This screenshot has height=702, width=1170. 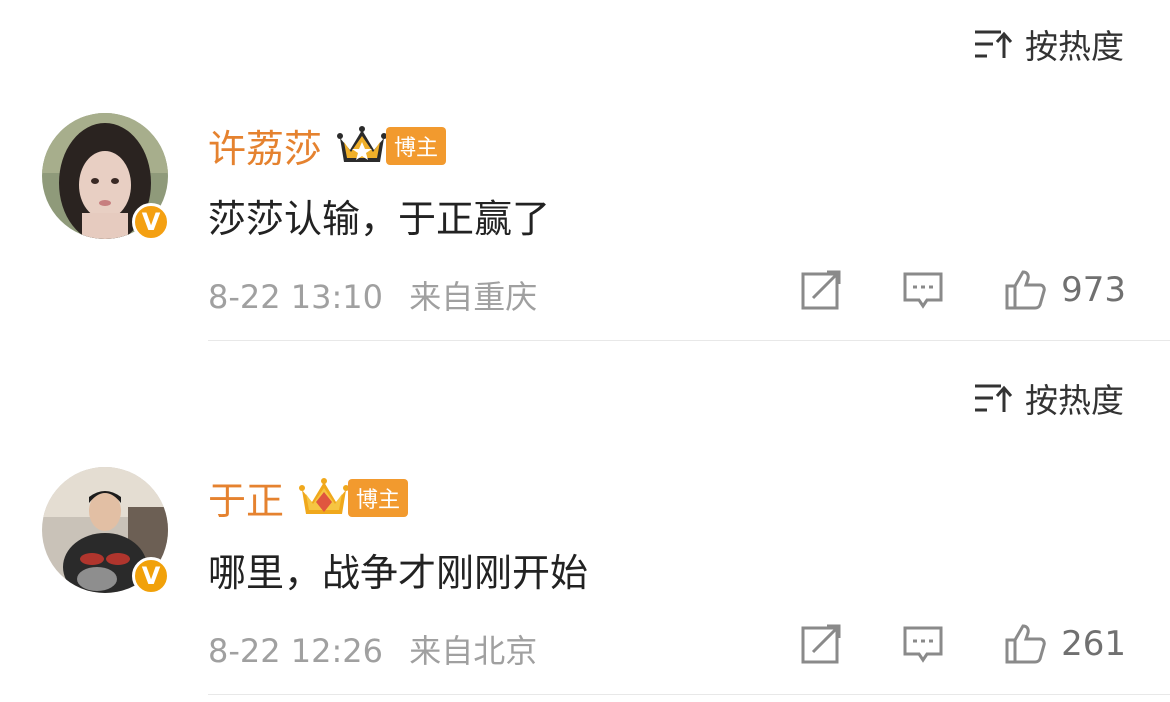 I want to click on name-row: 于正 博主, so click(x=308, y=497).